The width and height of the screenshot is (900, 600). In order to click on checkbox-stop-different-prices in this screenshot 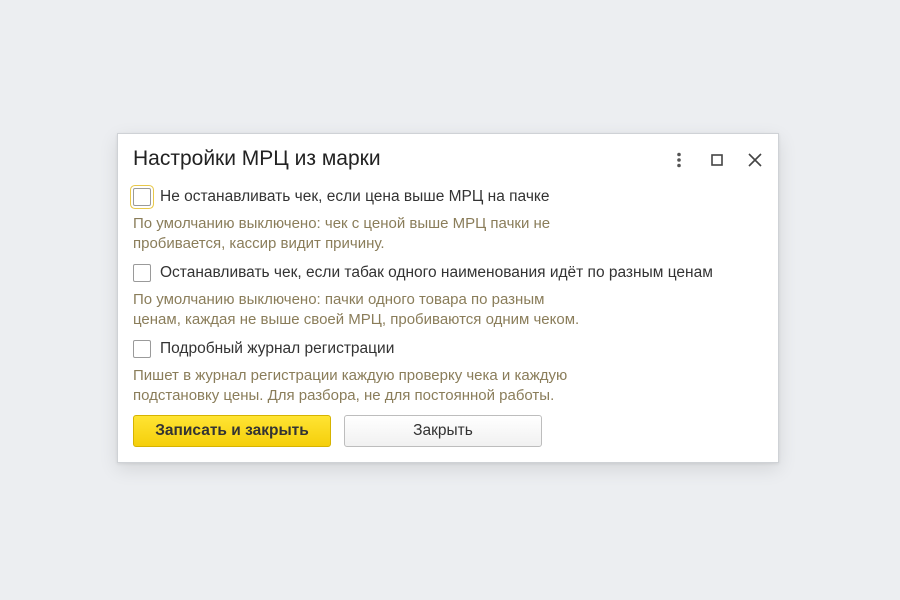, I will do `click(142, 273)`.